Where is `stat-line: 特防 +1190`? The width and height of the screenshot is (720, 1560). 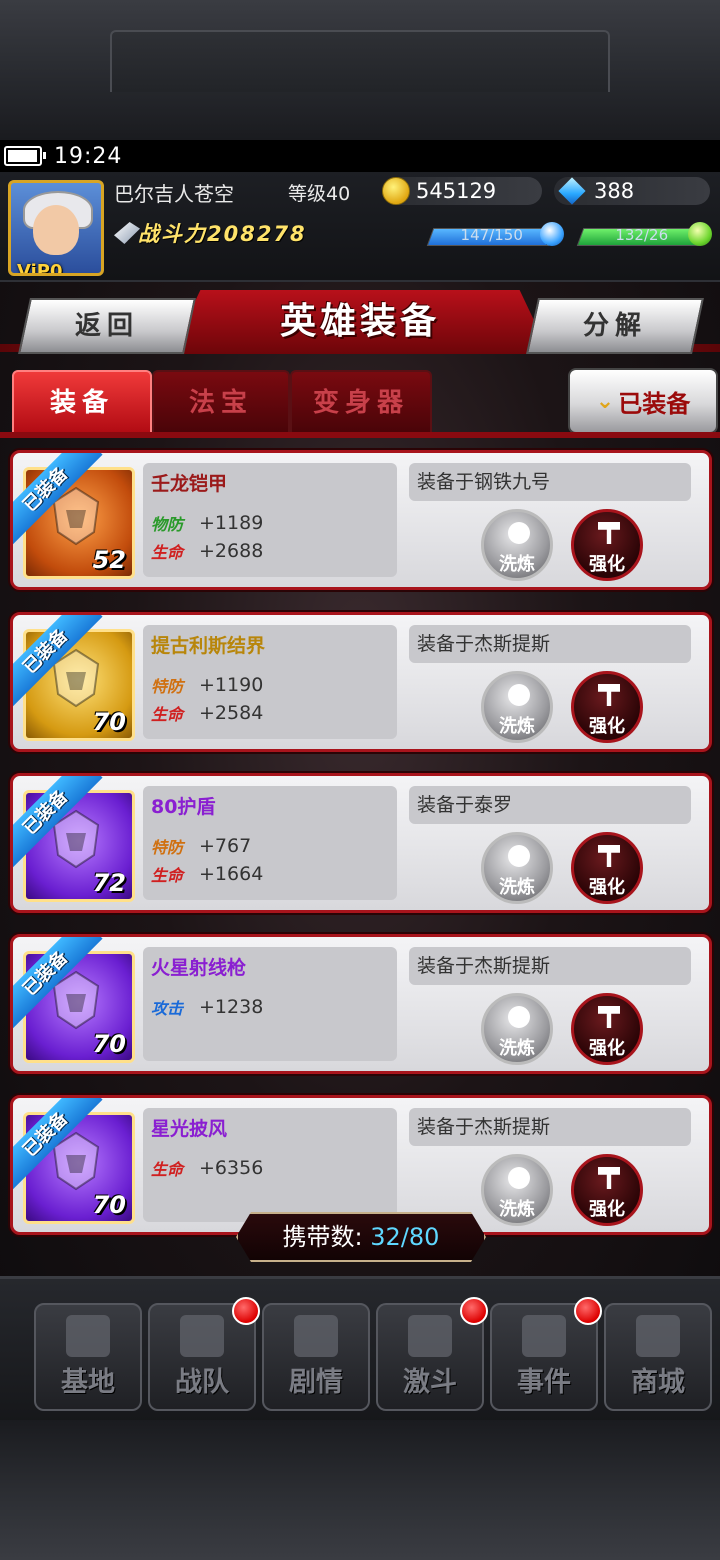 stat-line: 特防 +1190 is located at coordinates (207, 685).